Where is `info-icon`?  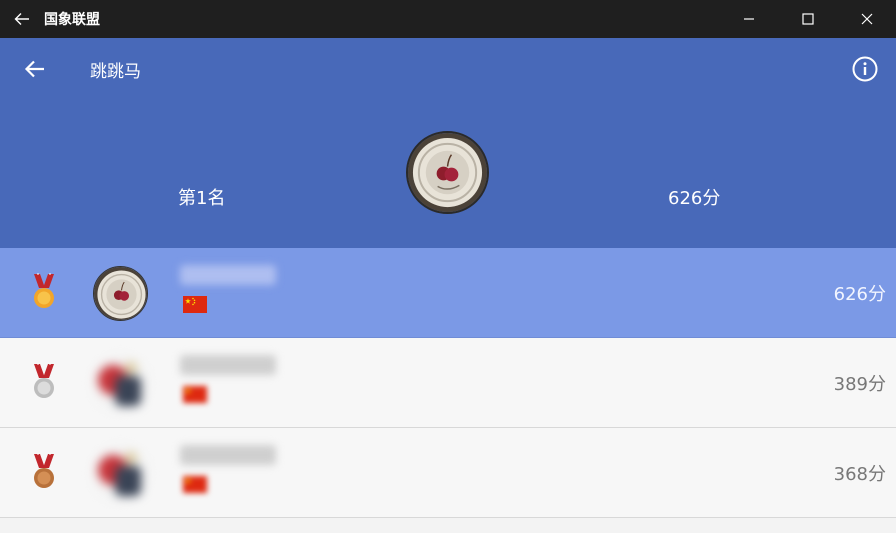
info-icon is located at coordinates (865, 69).